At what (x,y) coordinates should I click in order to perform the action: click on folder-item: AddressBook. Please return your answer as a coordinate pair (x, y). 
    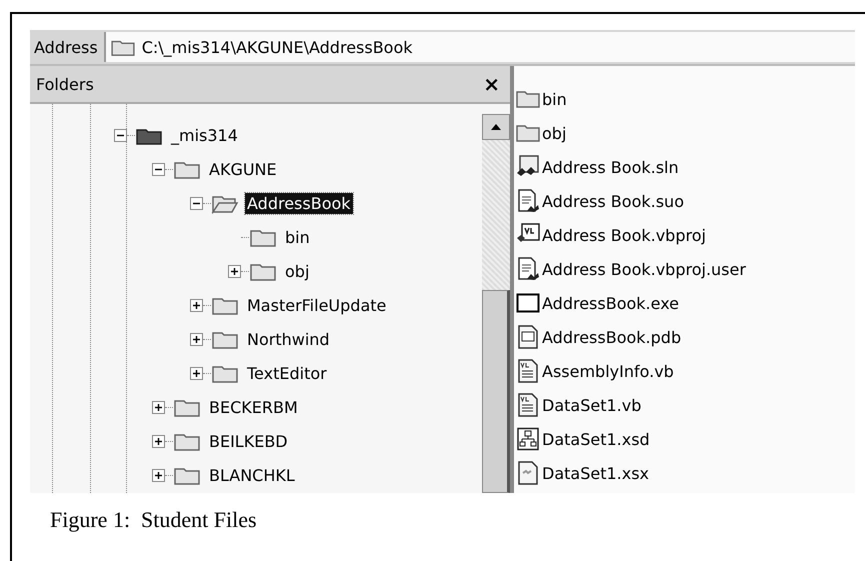
    Looking at the image, I should click on (299, 203).